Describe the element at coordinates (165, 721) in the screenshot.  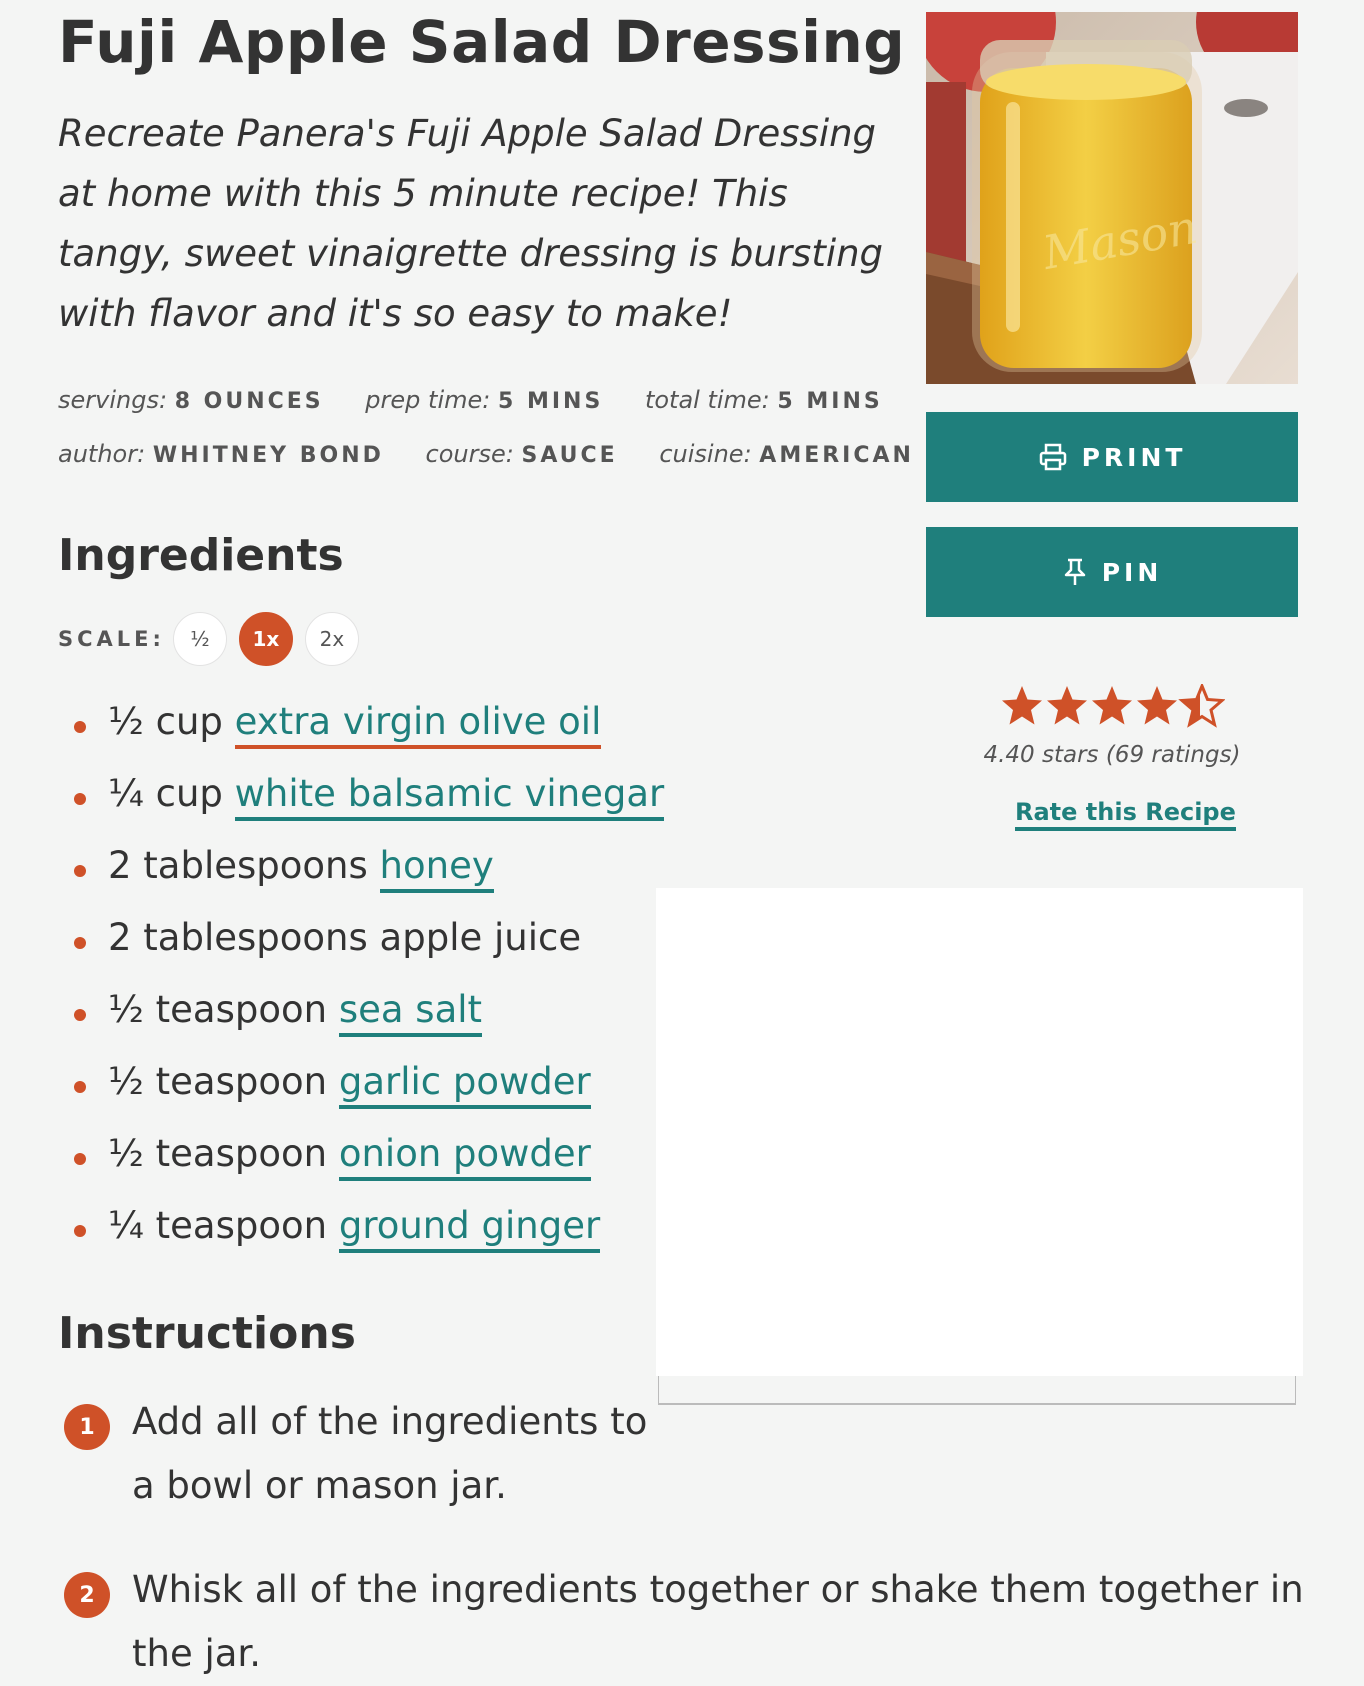
I see `ingredient-amount: ½ cup` at that location.